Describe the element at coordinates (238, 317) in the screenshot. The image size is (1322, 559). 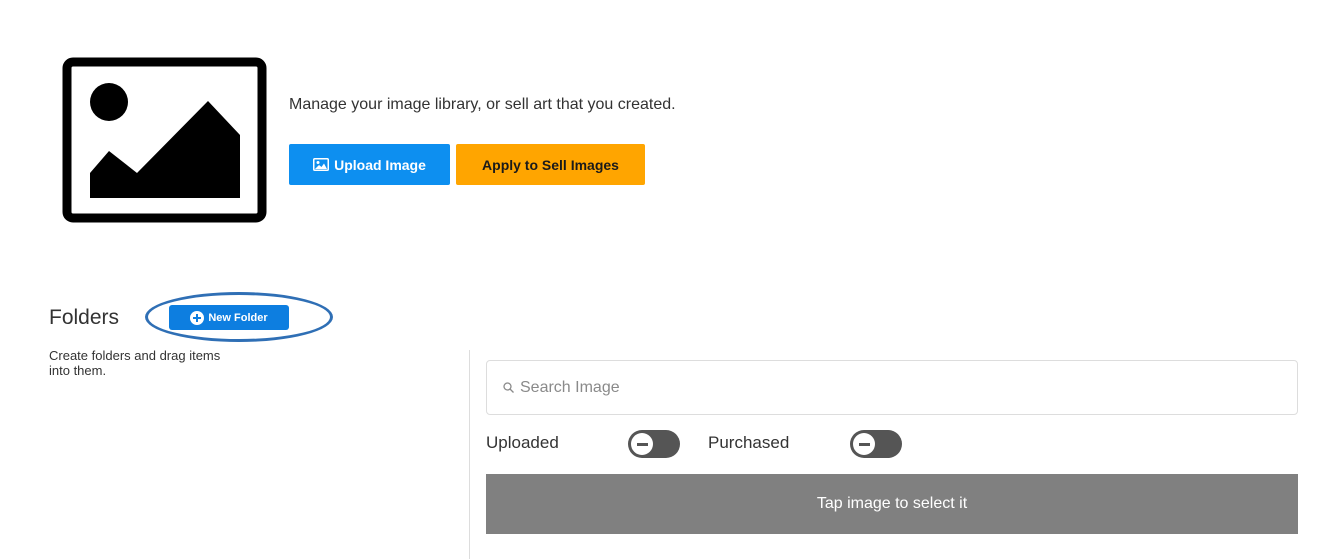
I see `new-folder-label: New Folder` at that location.